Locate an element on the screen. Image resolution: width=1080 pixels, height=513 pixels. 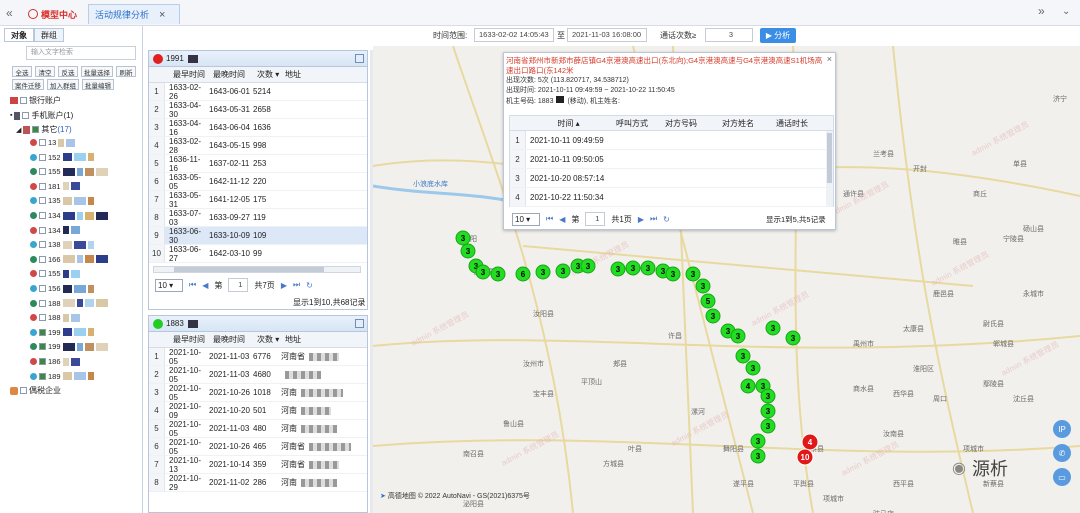
tab-model-center: 模型中心 is located at coordinates (56, 14).